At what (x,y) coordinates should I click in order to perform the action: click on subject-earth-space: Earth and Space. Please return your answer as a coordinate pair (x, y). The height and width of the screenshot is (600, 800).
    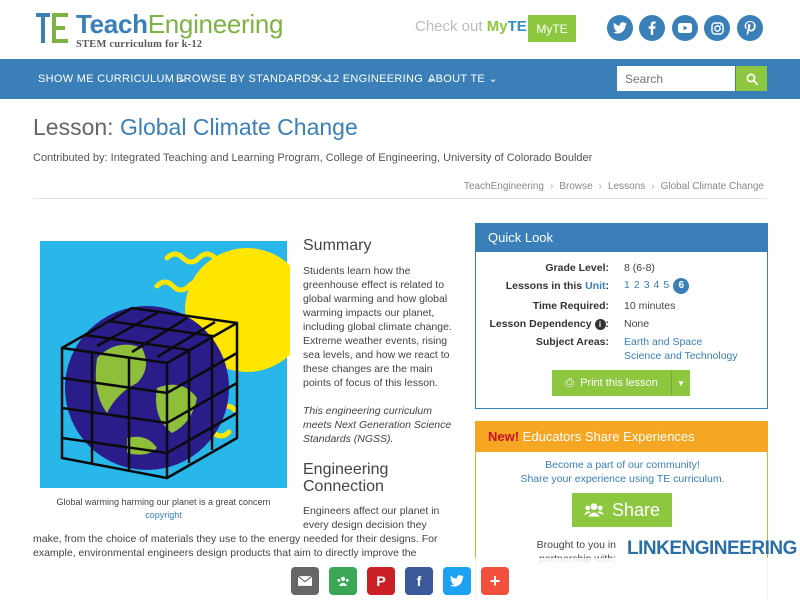
    Looking at the image, I should click on (663, 342).